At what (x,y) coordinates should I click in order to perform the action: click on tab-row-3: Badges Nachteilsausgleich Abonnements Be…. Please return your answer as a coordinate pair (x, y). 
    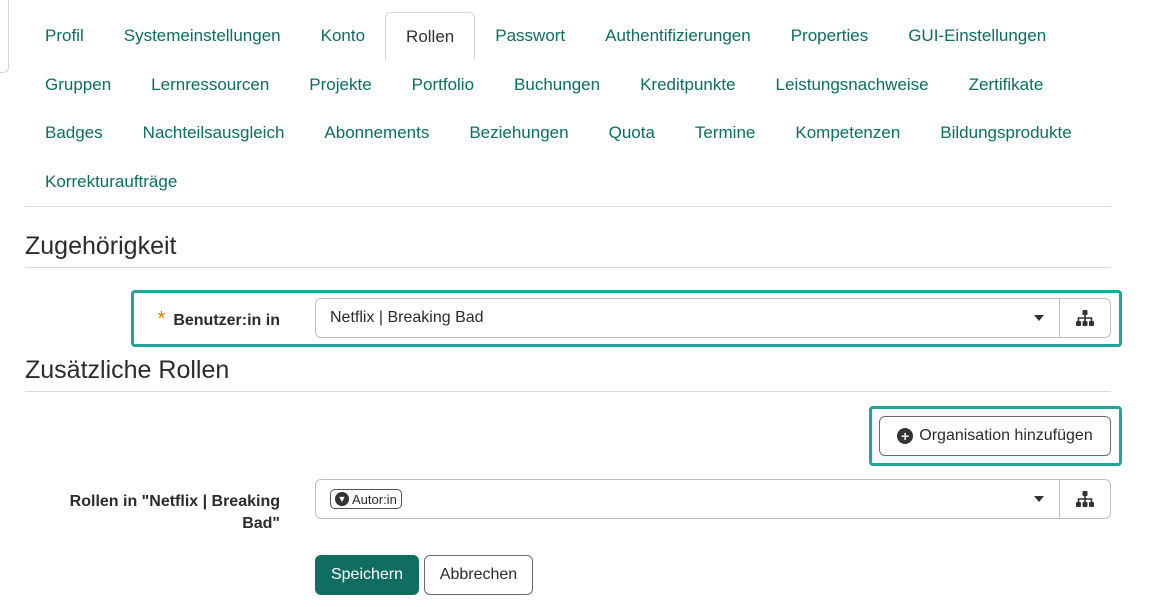
    Looking at the image, I should click on (558, 133).